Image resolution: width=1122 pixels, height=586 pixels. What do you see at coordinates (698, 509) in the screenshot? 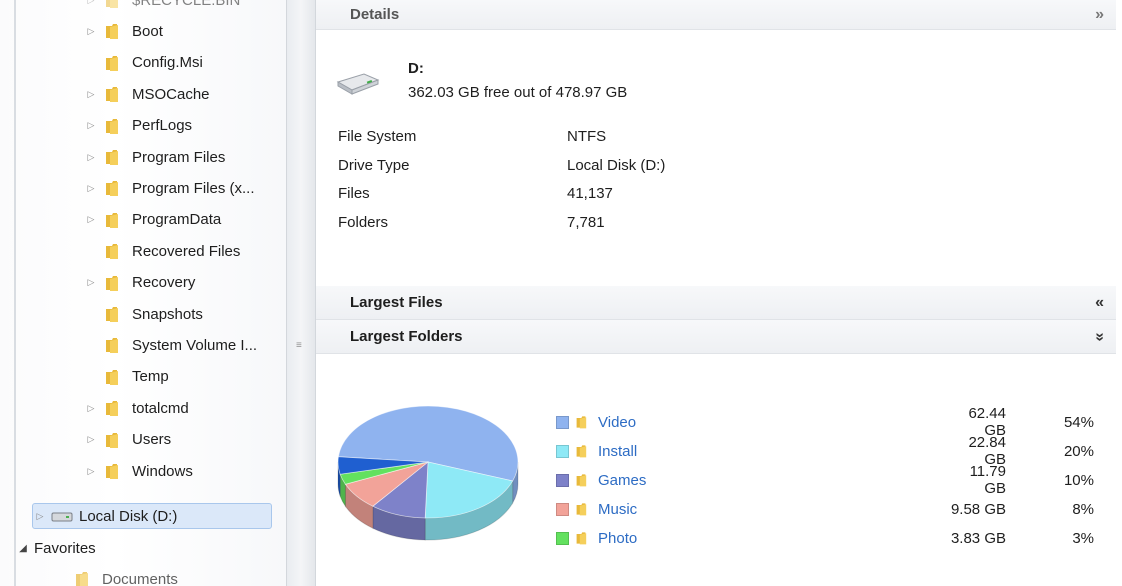
I see `folder-name-link: Music` at bounding box center [698, 509].